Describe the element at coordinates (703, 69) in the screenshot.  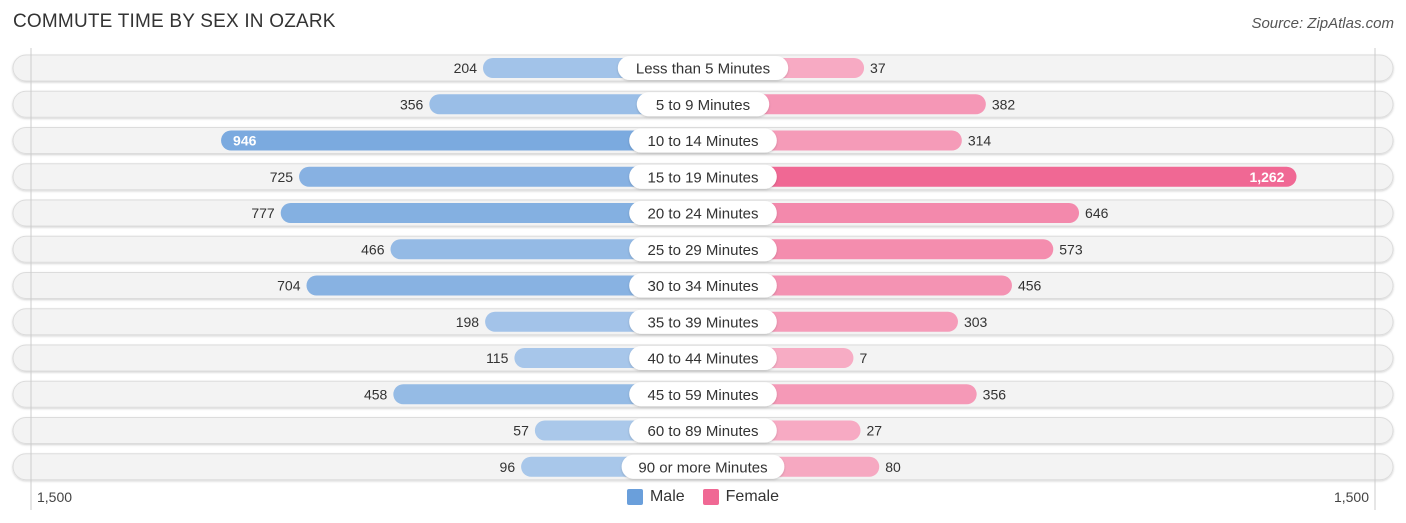
I see `category-label: Less than 5 Minutes` at that location.